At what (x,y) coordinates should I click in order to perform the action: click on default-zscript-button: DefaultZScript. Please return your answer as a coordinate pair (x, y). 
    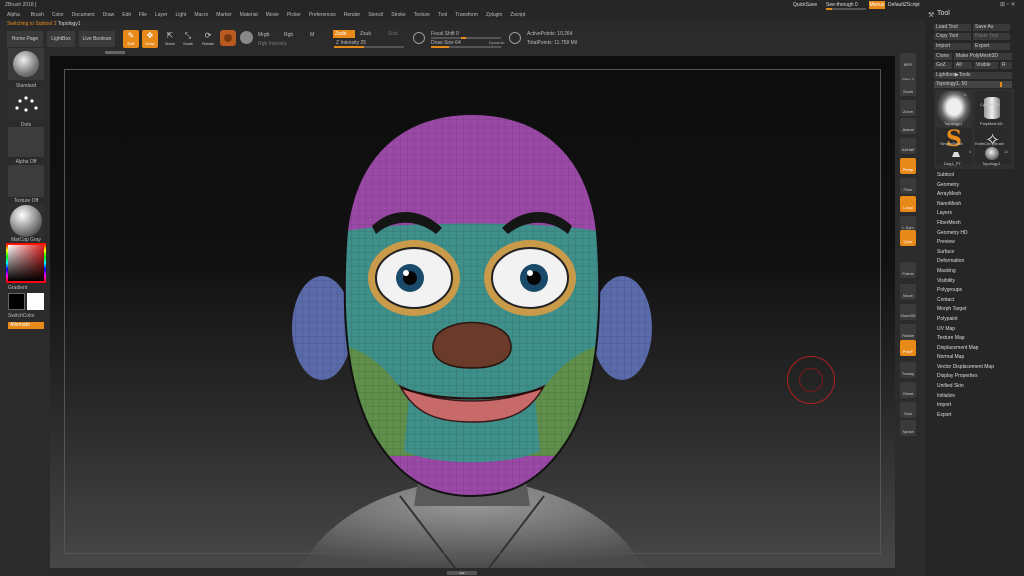
    Looking at the image, I should click on (904, 5).